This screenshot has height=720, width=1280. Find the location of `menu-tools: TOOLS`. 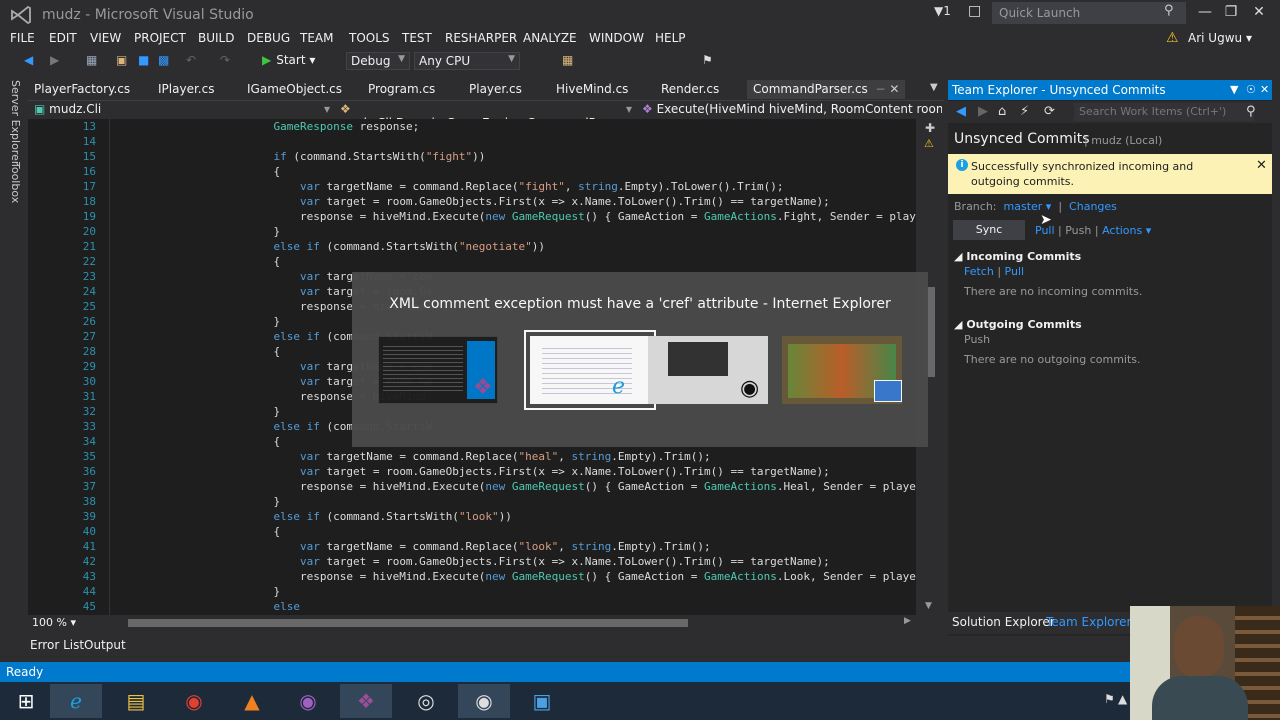

menu-tools: TOOLS is located at coordinates (369, 38).